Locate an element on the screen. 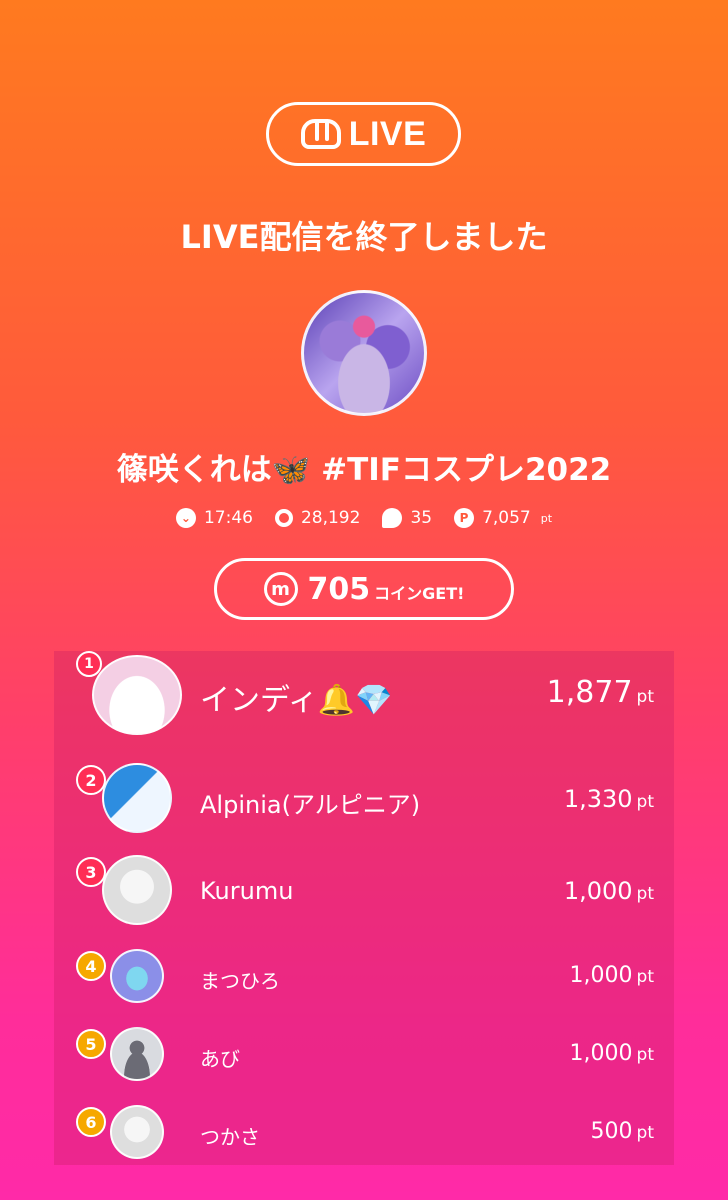 The height and width of the screenshot is (1200, 728). rank-badge: 4 is located at coordinates (91, 966).